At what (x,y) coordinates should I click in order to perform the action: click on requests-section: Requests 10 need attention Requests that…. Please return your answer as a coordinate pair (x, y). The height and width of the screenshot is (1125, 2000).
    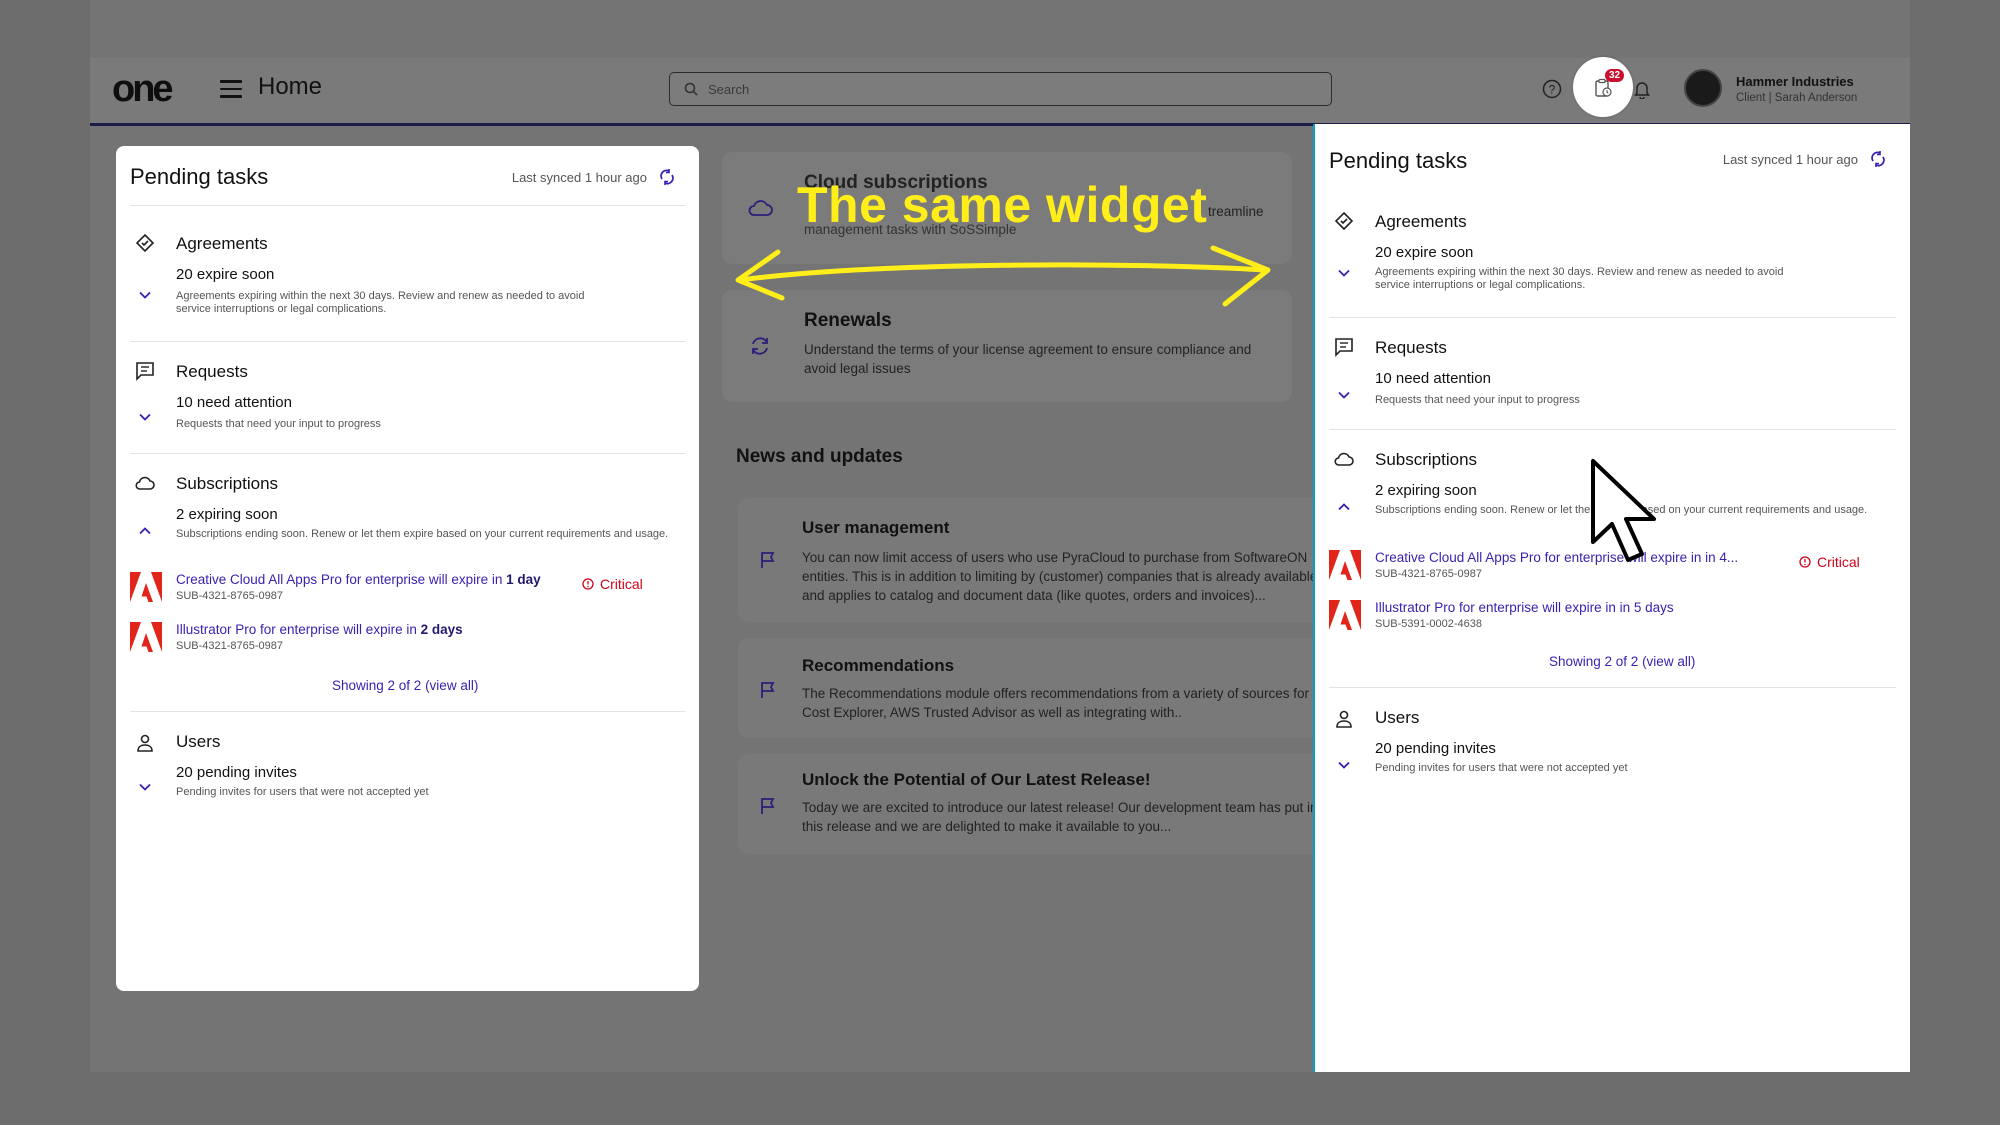
    Looking at the image, I should click on (1612, 374).